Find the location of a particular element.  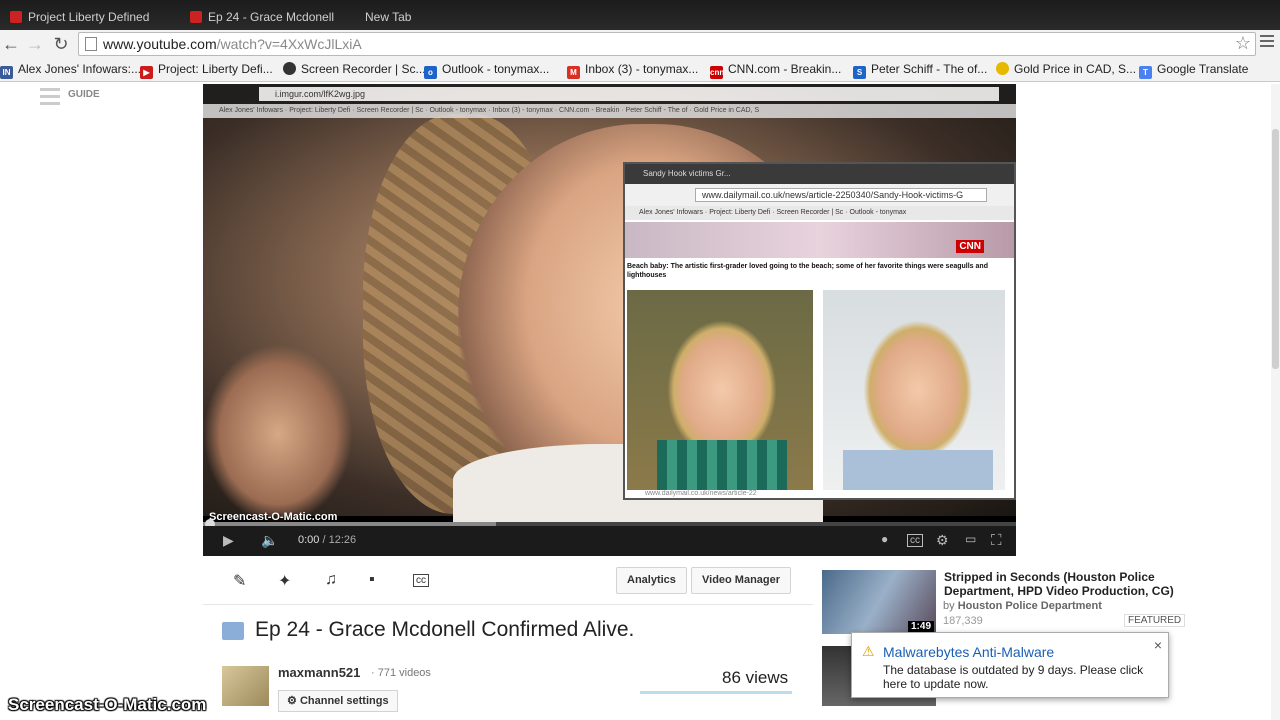

recorded-url: i.imgur.com/lfK2wg.jpg is located at coordinates (629, 94).